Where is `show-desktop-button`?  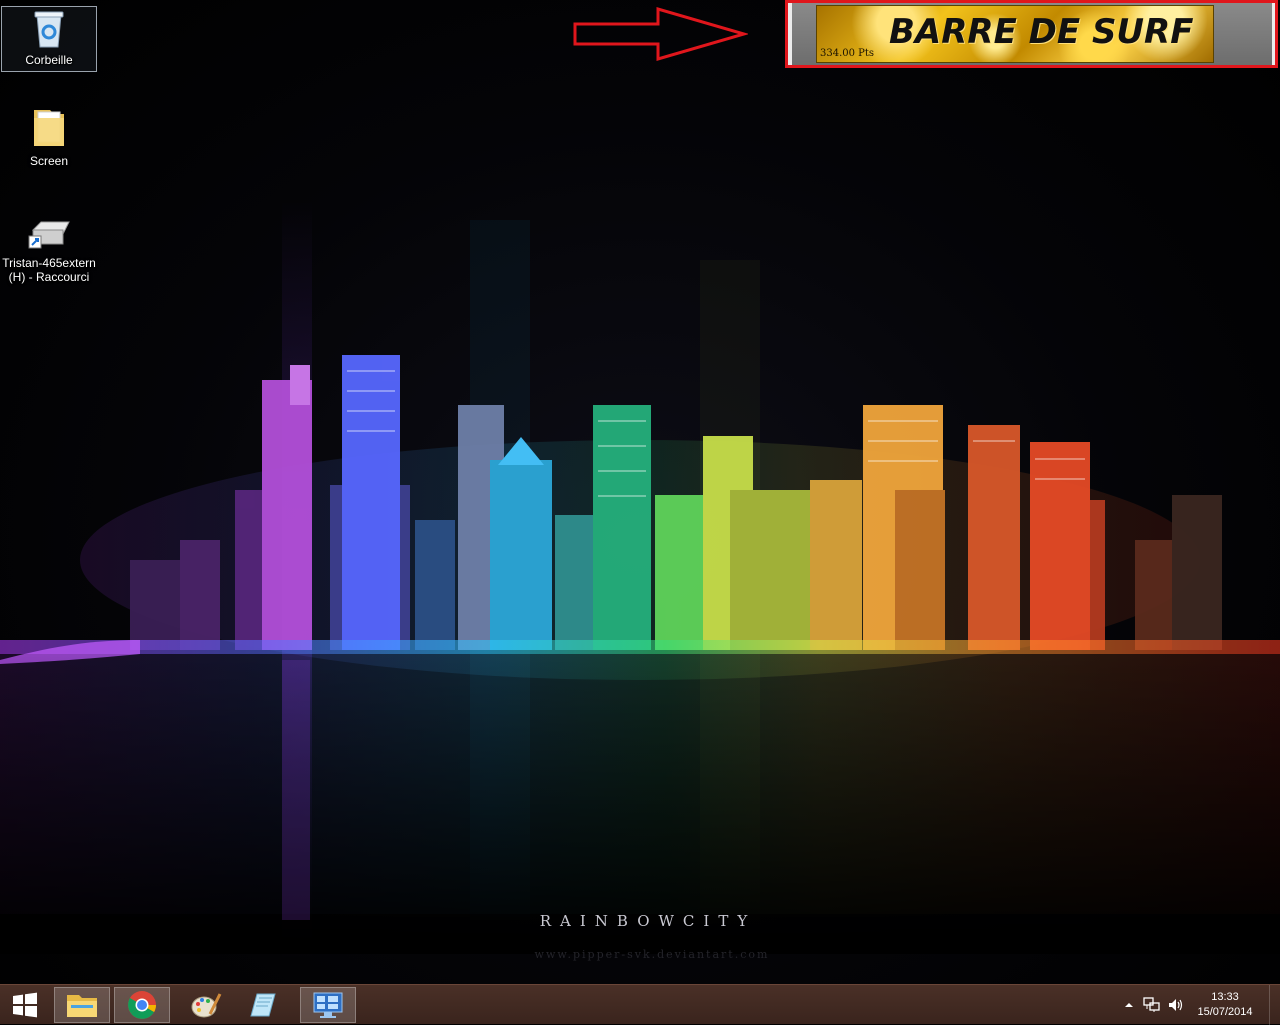
show-desktop-button is located at coordinates (1274, 1005).